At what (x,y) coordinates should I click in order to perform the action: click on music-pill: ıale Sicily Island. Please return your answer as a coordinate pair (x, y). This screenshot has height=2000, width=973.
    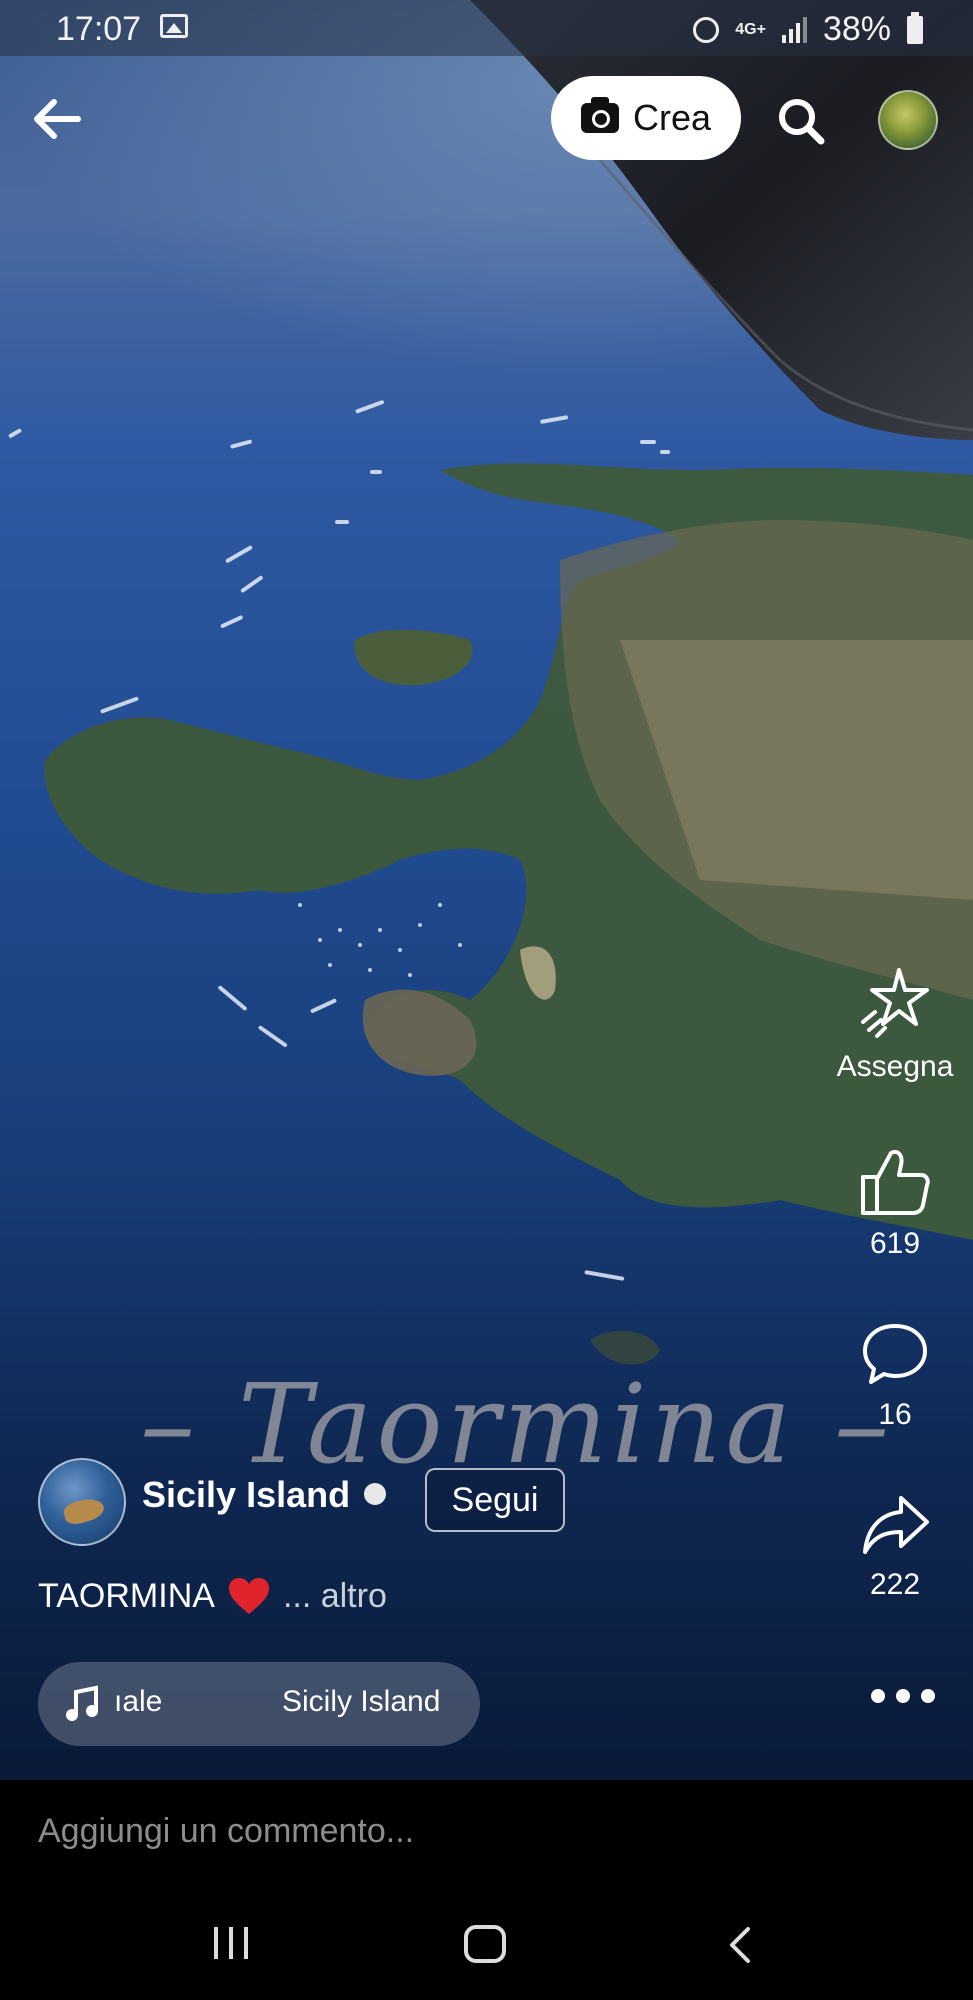
    Looking at the image, I should click on (259, 1704).